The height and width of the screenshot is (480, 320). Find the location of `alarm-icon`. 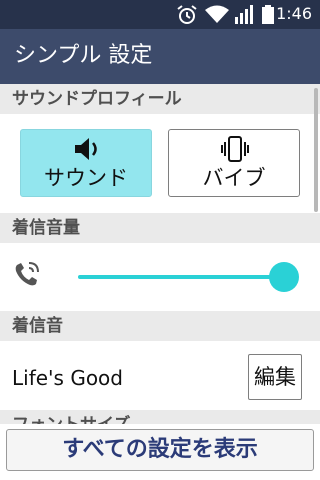

alarm-icon is located at coordinates (187, 14).